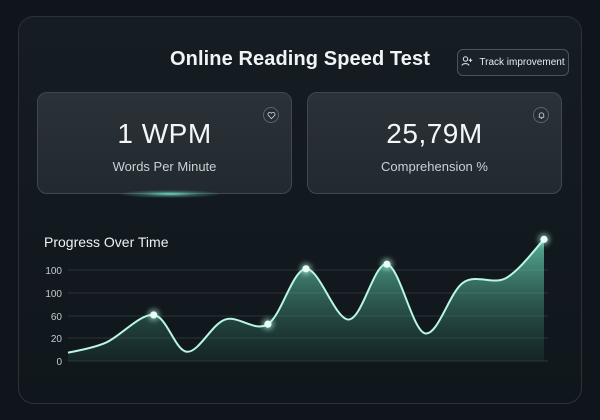 Image resolution: width=600 pixels, height=420 pixels. I want to click on y-tick-label: 20, so click(57, 339).